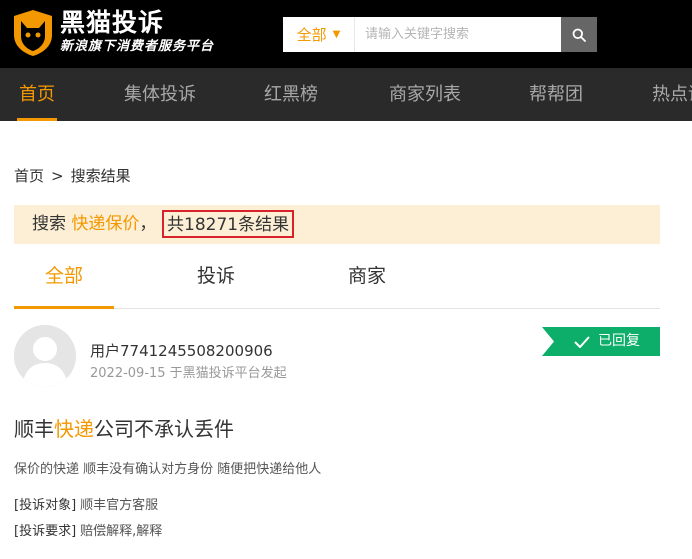 The image size is (692, 559). Describe the element at coordinates (164, 429) in the screenshot. I see `complaint-title-part: 公司不承认丢件` at that location.